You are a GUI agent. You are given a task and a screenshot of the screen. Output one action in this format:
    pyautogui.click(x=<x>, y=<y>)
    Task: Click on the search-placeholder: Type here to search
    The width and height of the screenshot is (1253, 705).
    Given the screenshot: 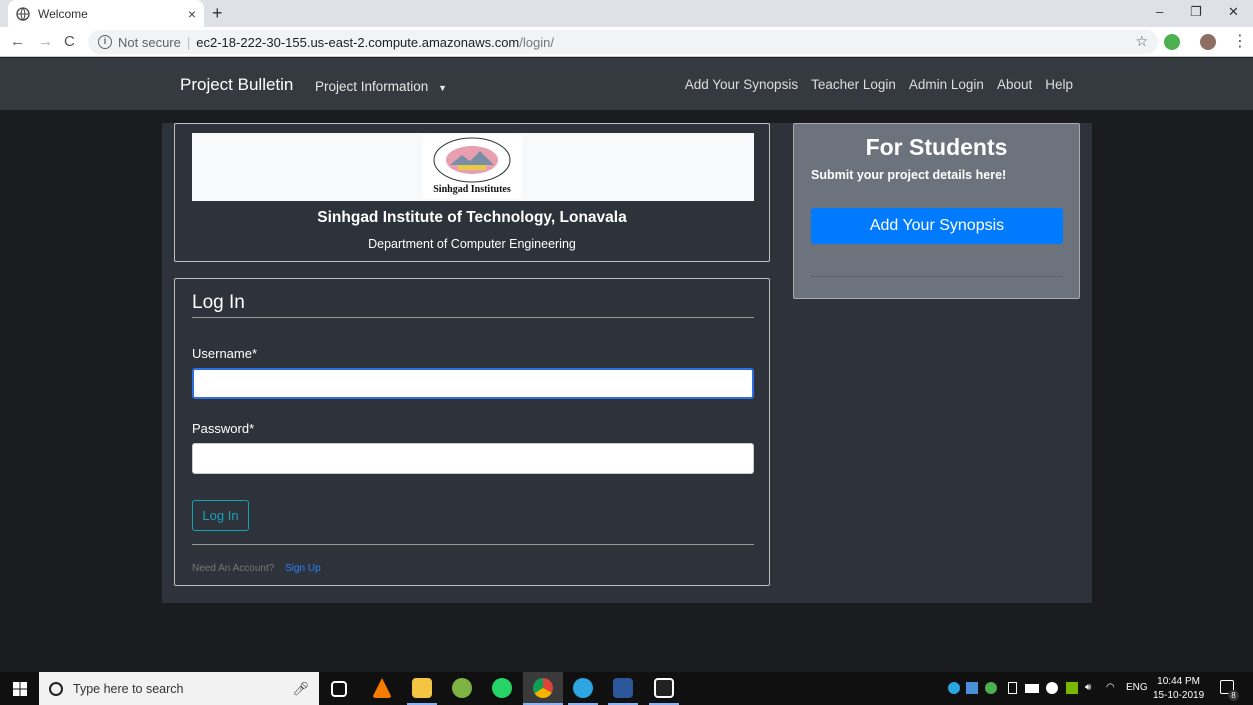 What is the action you would take?
    pyautogui.click(x=128, y=688)
    